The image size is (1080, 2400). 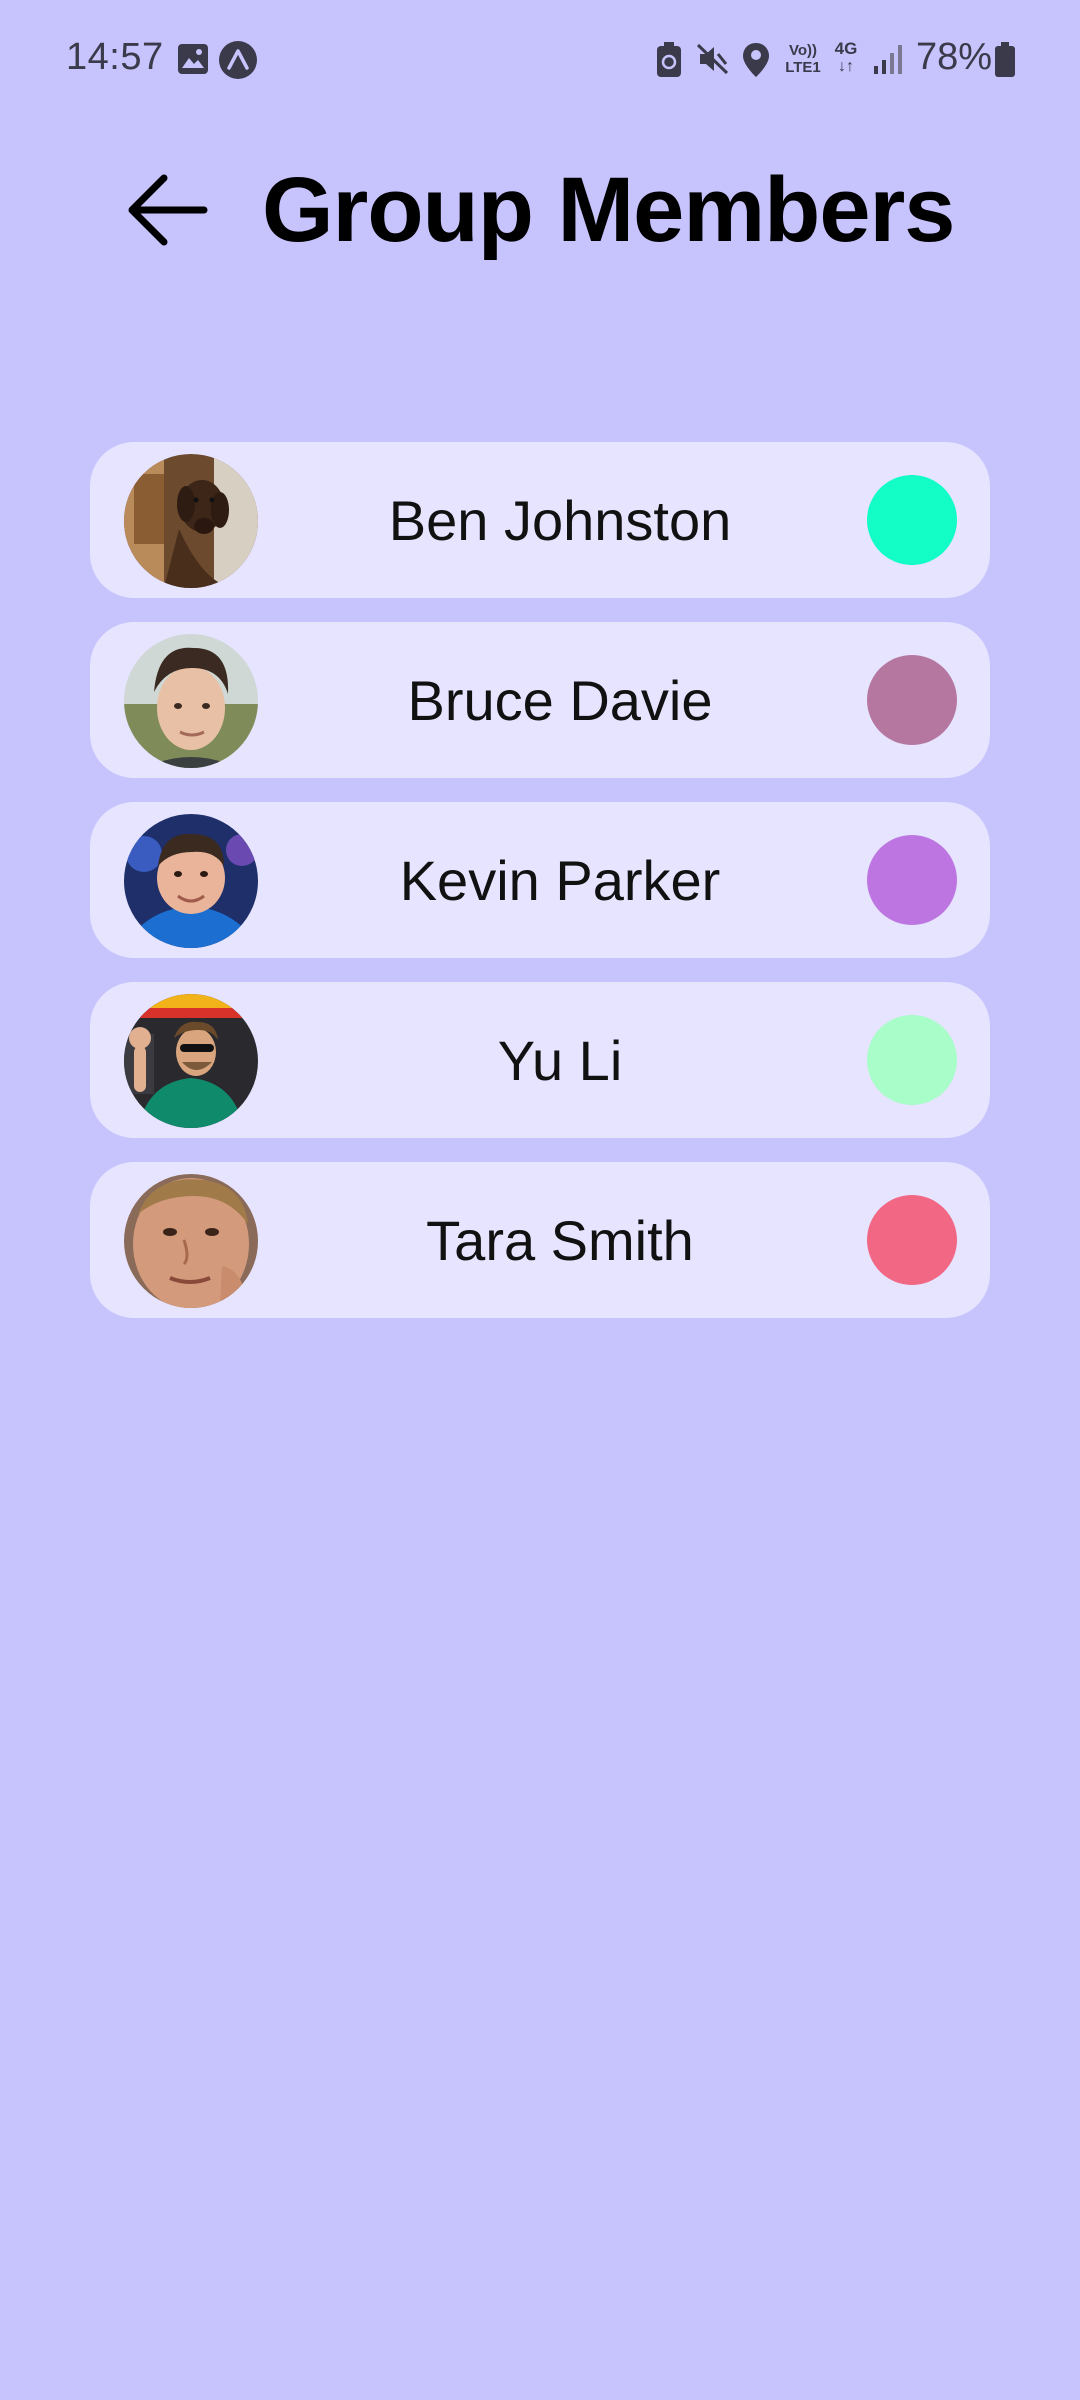 I want to click on status-bar: 14:57 Vo)) LTE1 4G ↓↑ 78%, so click(x=540, y=60).